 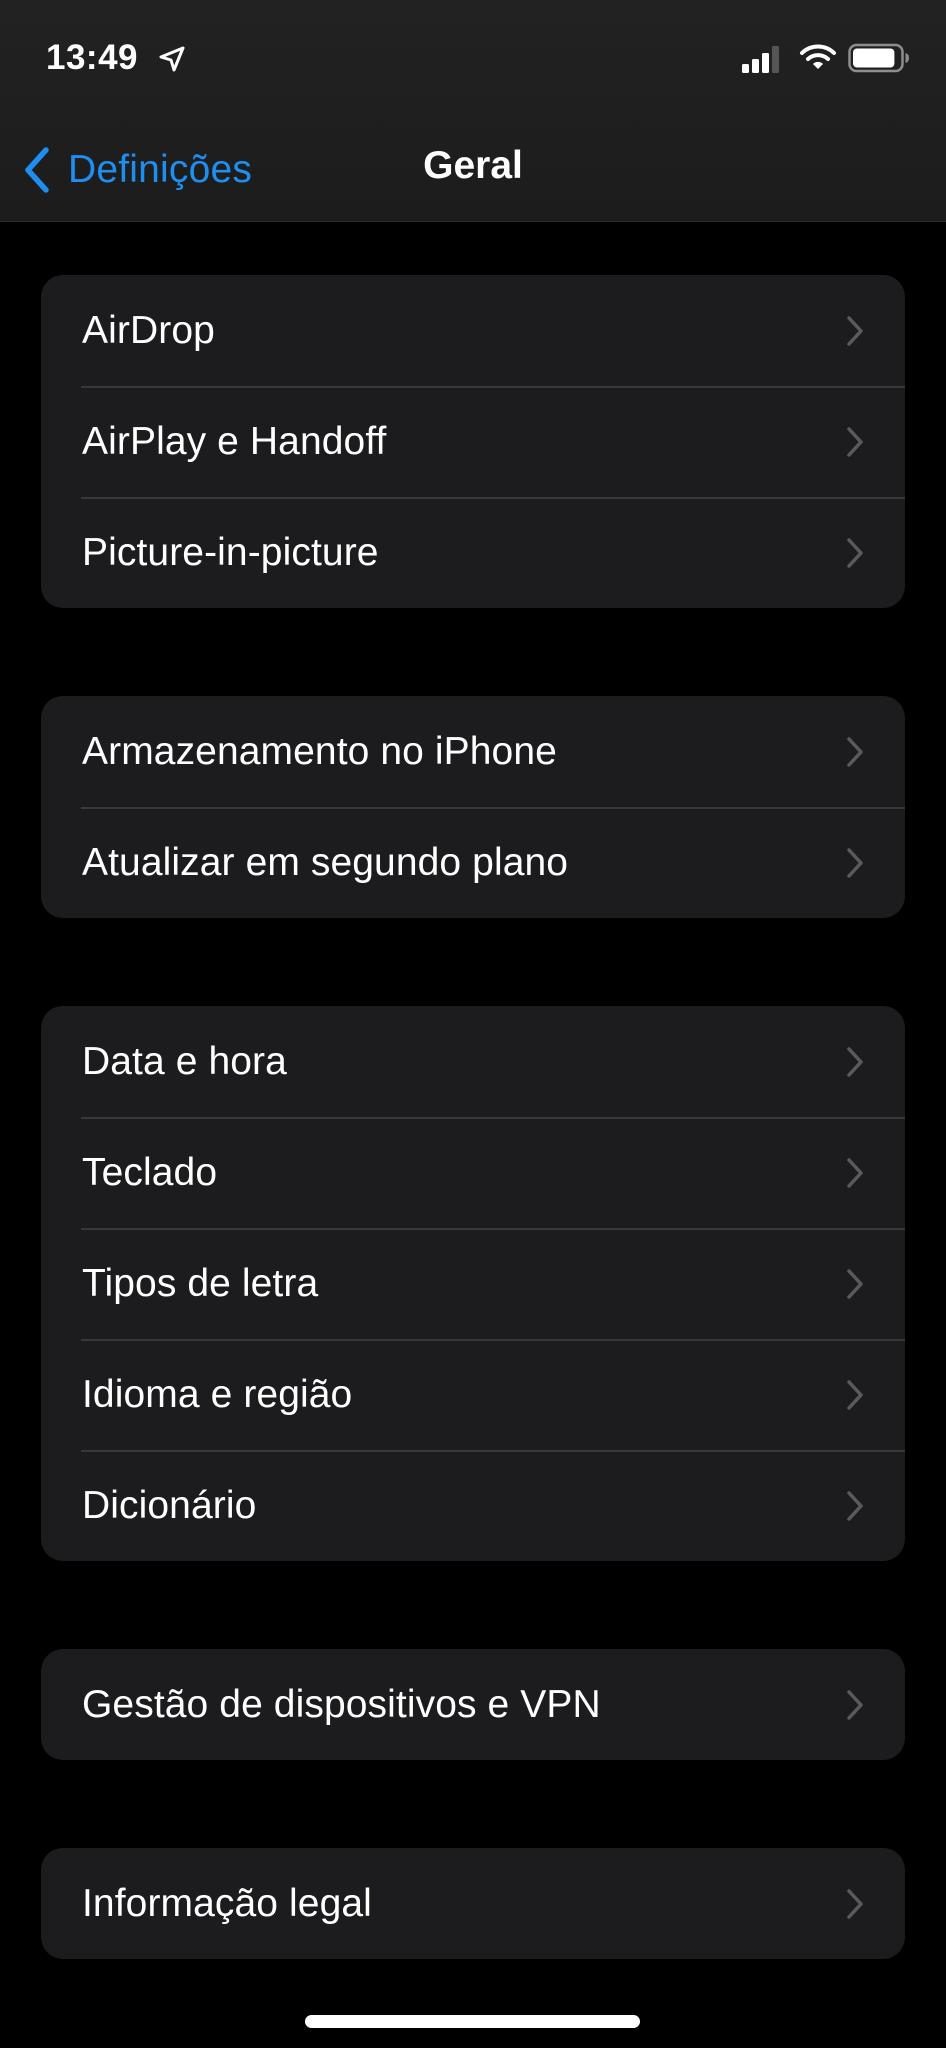 What do you see at coordinates (150, 1172) in the screenshot?
I see `list-item-label: Teclado` at bounding box center [150, 1172].